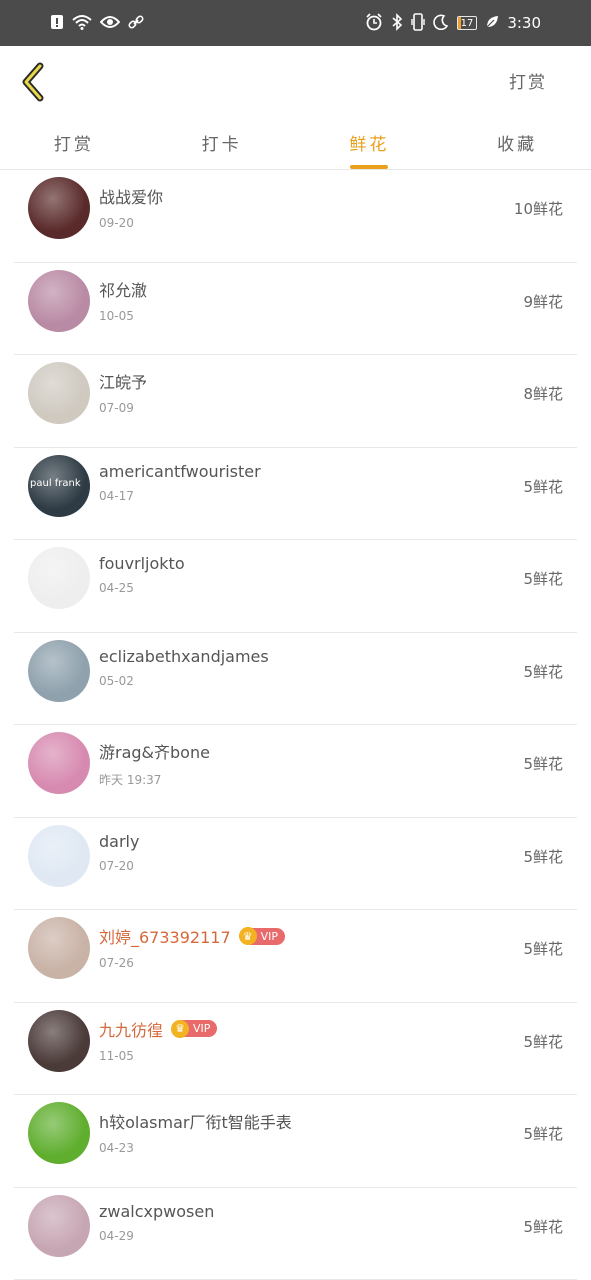 This screenshot has height=1280, width=591. I want to click on back-button, so click(38, 82).